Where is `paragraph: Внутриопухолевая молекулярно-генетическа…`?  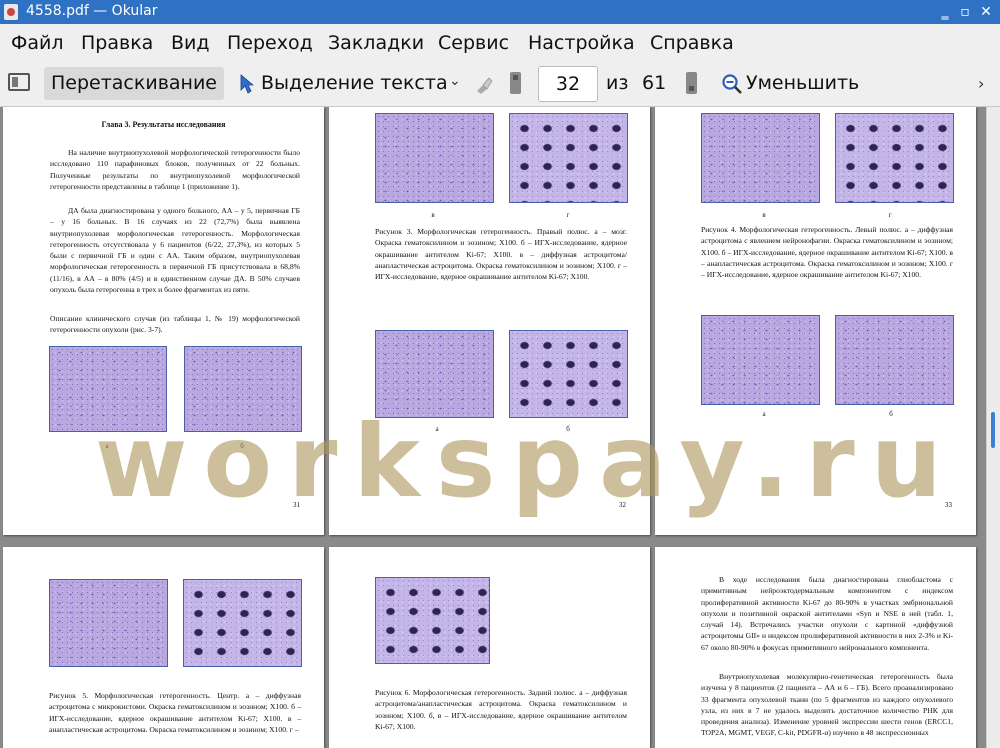
paragraph: Внутриопухолевая молекулярно-генетическа… is located at coordinates (827, 705).